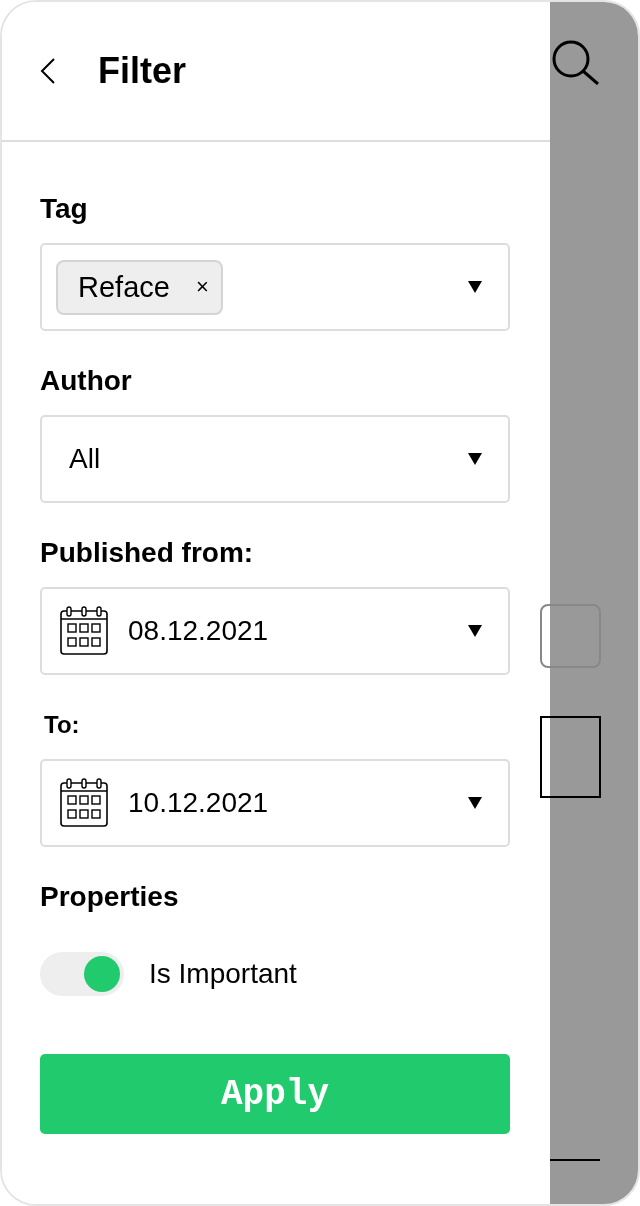  I want to click on field-outline, so click(570, 636).